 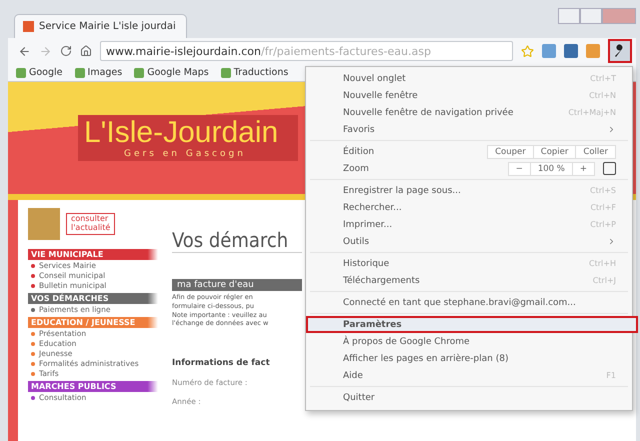 What do you see at coordinates (583, 168) in the screenshot?
I see `menu-button: +` at bounding box center [583, 168].